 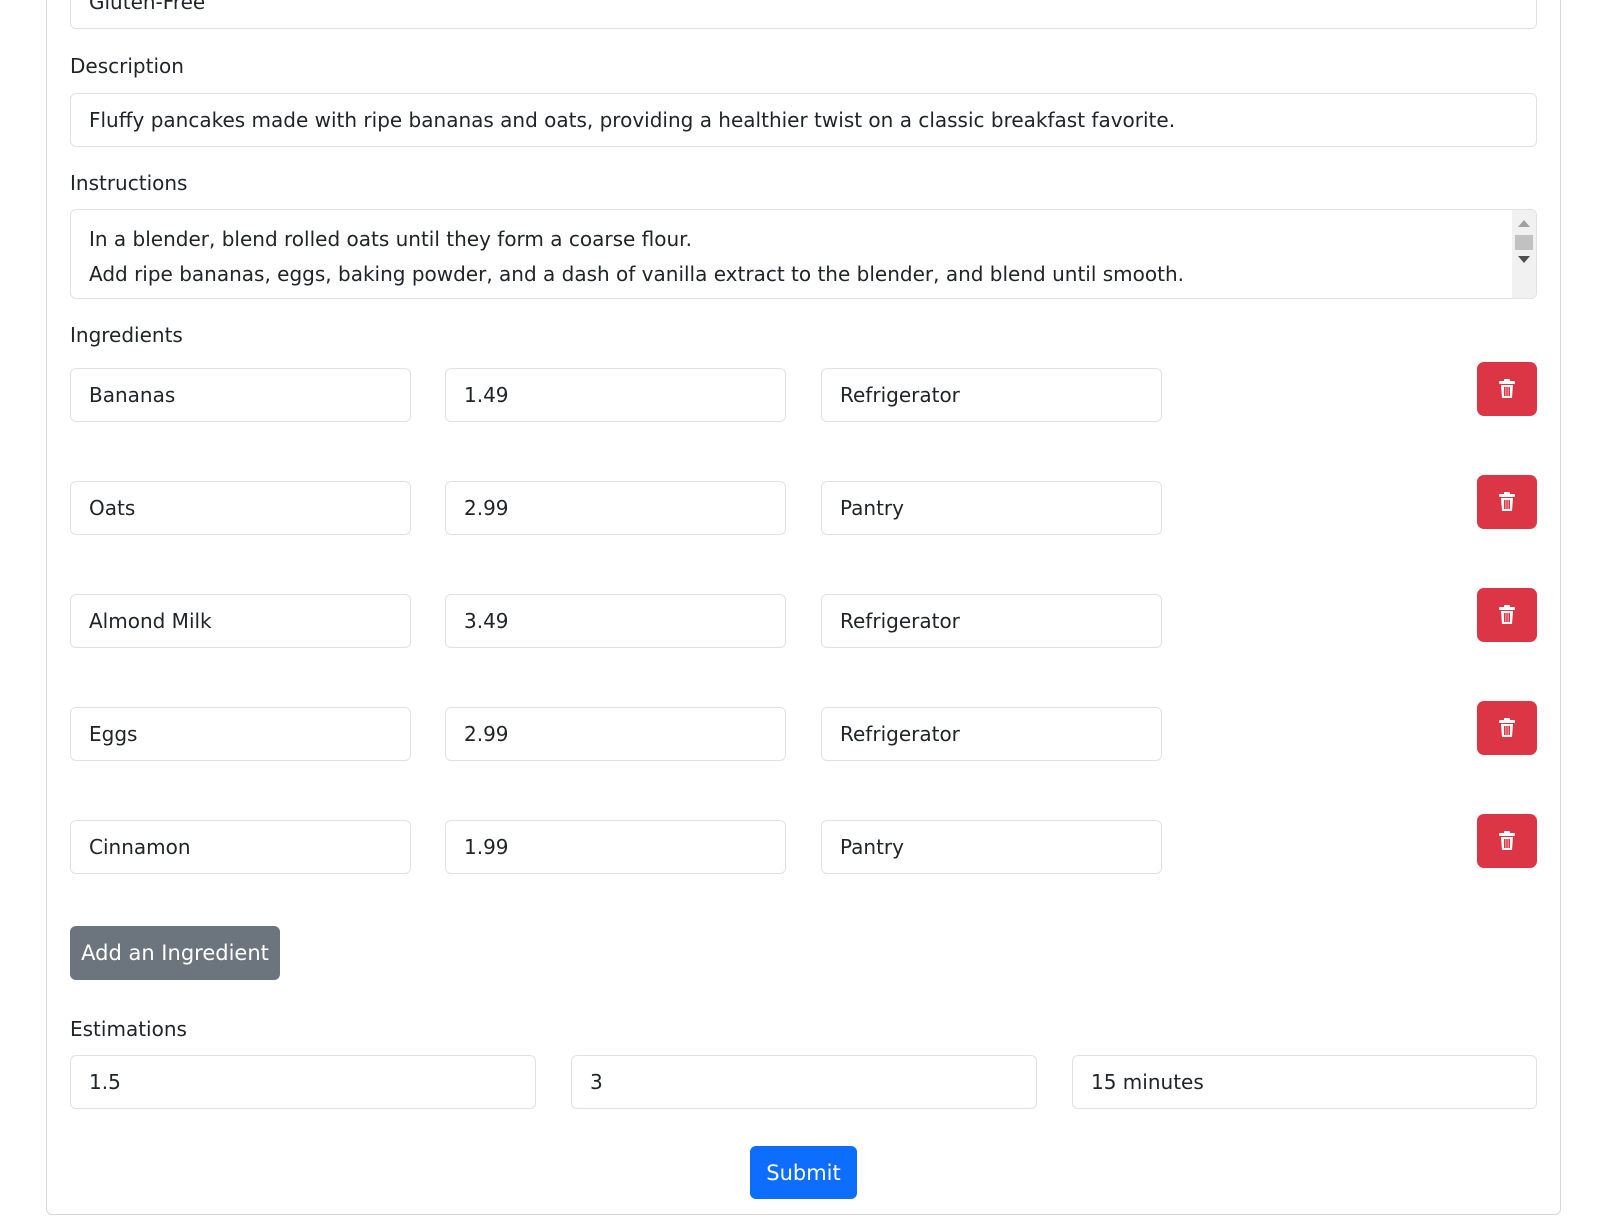 What do you see at coordinates (240, 847) in the screenshot?
I see `ingredient-name-input: Cinnamon` at bounding box center [240, 847].